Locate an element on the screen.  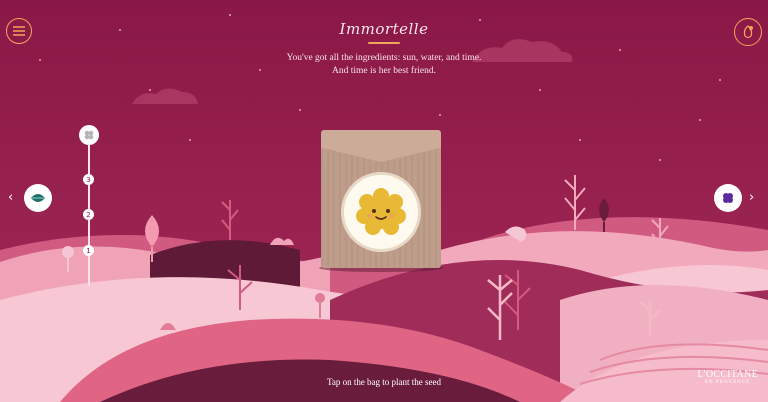
berry-icon is located at coordinates (728, 198).